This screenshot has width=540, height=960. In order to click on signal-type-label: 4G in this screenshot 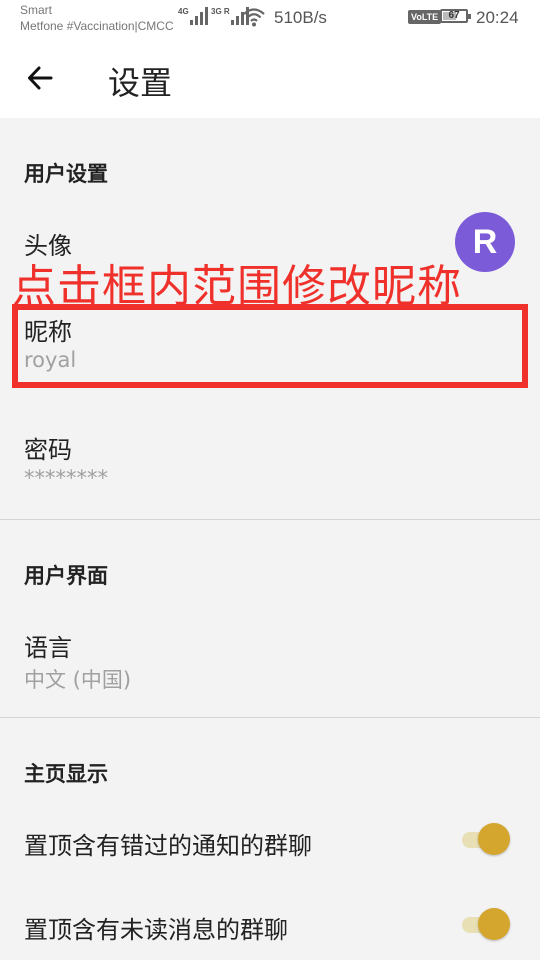, I will do `click(183, 11)`.